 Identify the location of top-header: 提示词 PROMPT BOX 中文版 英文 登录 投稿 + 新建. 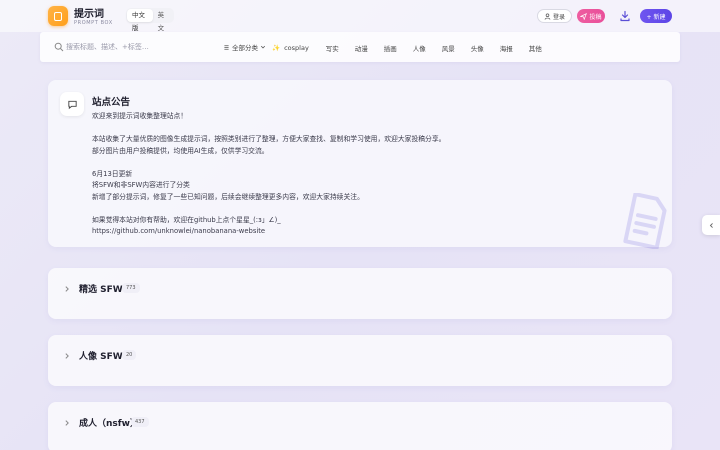
(360, 16).